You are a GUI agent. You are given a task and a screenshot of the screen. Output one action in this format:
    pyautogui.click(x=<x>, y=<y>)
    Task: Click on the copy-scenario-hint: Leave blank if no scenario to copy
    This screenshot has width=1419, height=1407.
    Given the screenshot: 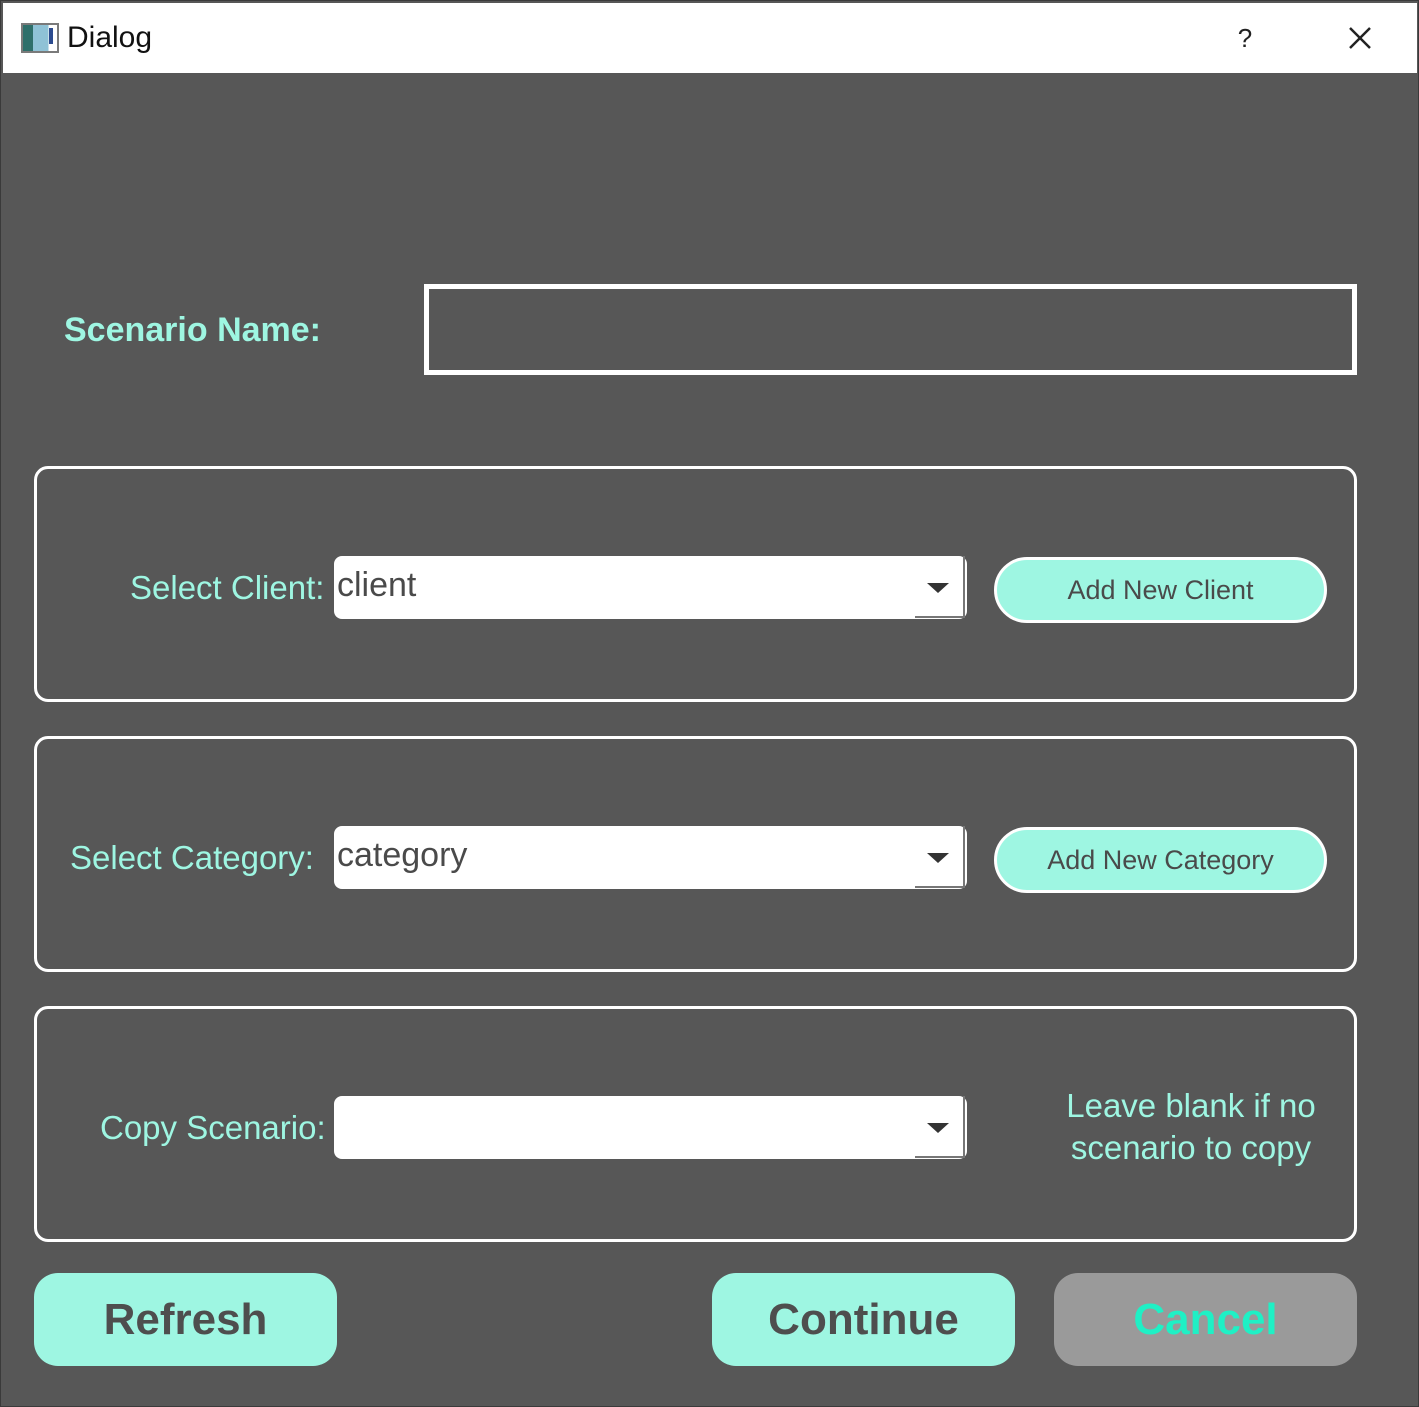 What is the action you would take?
    pyautogui.click(x=1191, y=1126)
    